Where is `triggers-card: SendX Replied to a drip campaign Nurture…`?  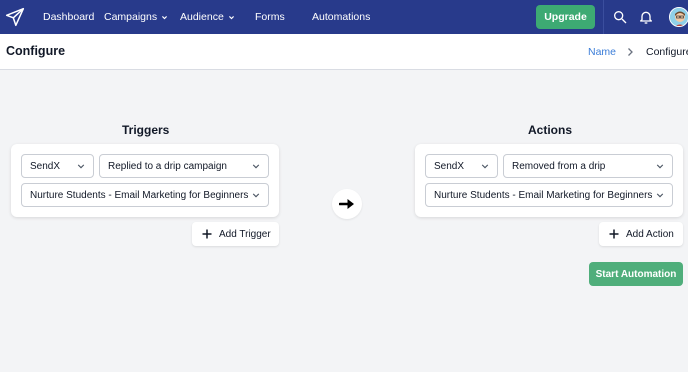
triggers-card: SendX Replied to a drip campaign Nurture… is located at coordinates (145, 180).